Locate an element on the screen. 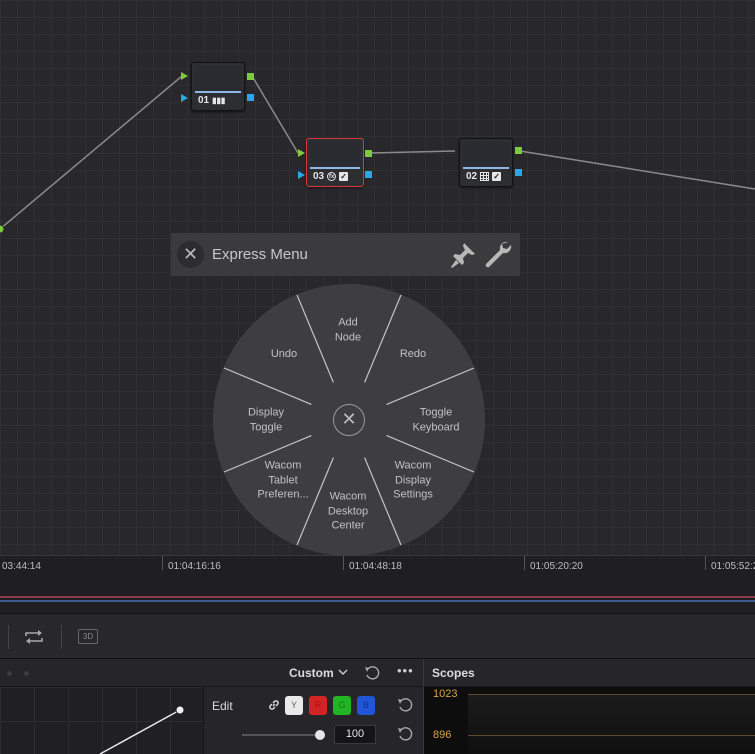 This screenshot has height=754, width=755. scopes-panel: Scopes 1023 896 is located at coordinates (589, 706).